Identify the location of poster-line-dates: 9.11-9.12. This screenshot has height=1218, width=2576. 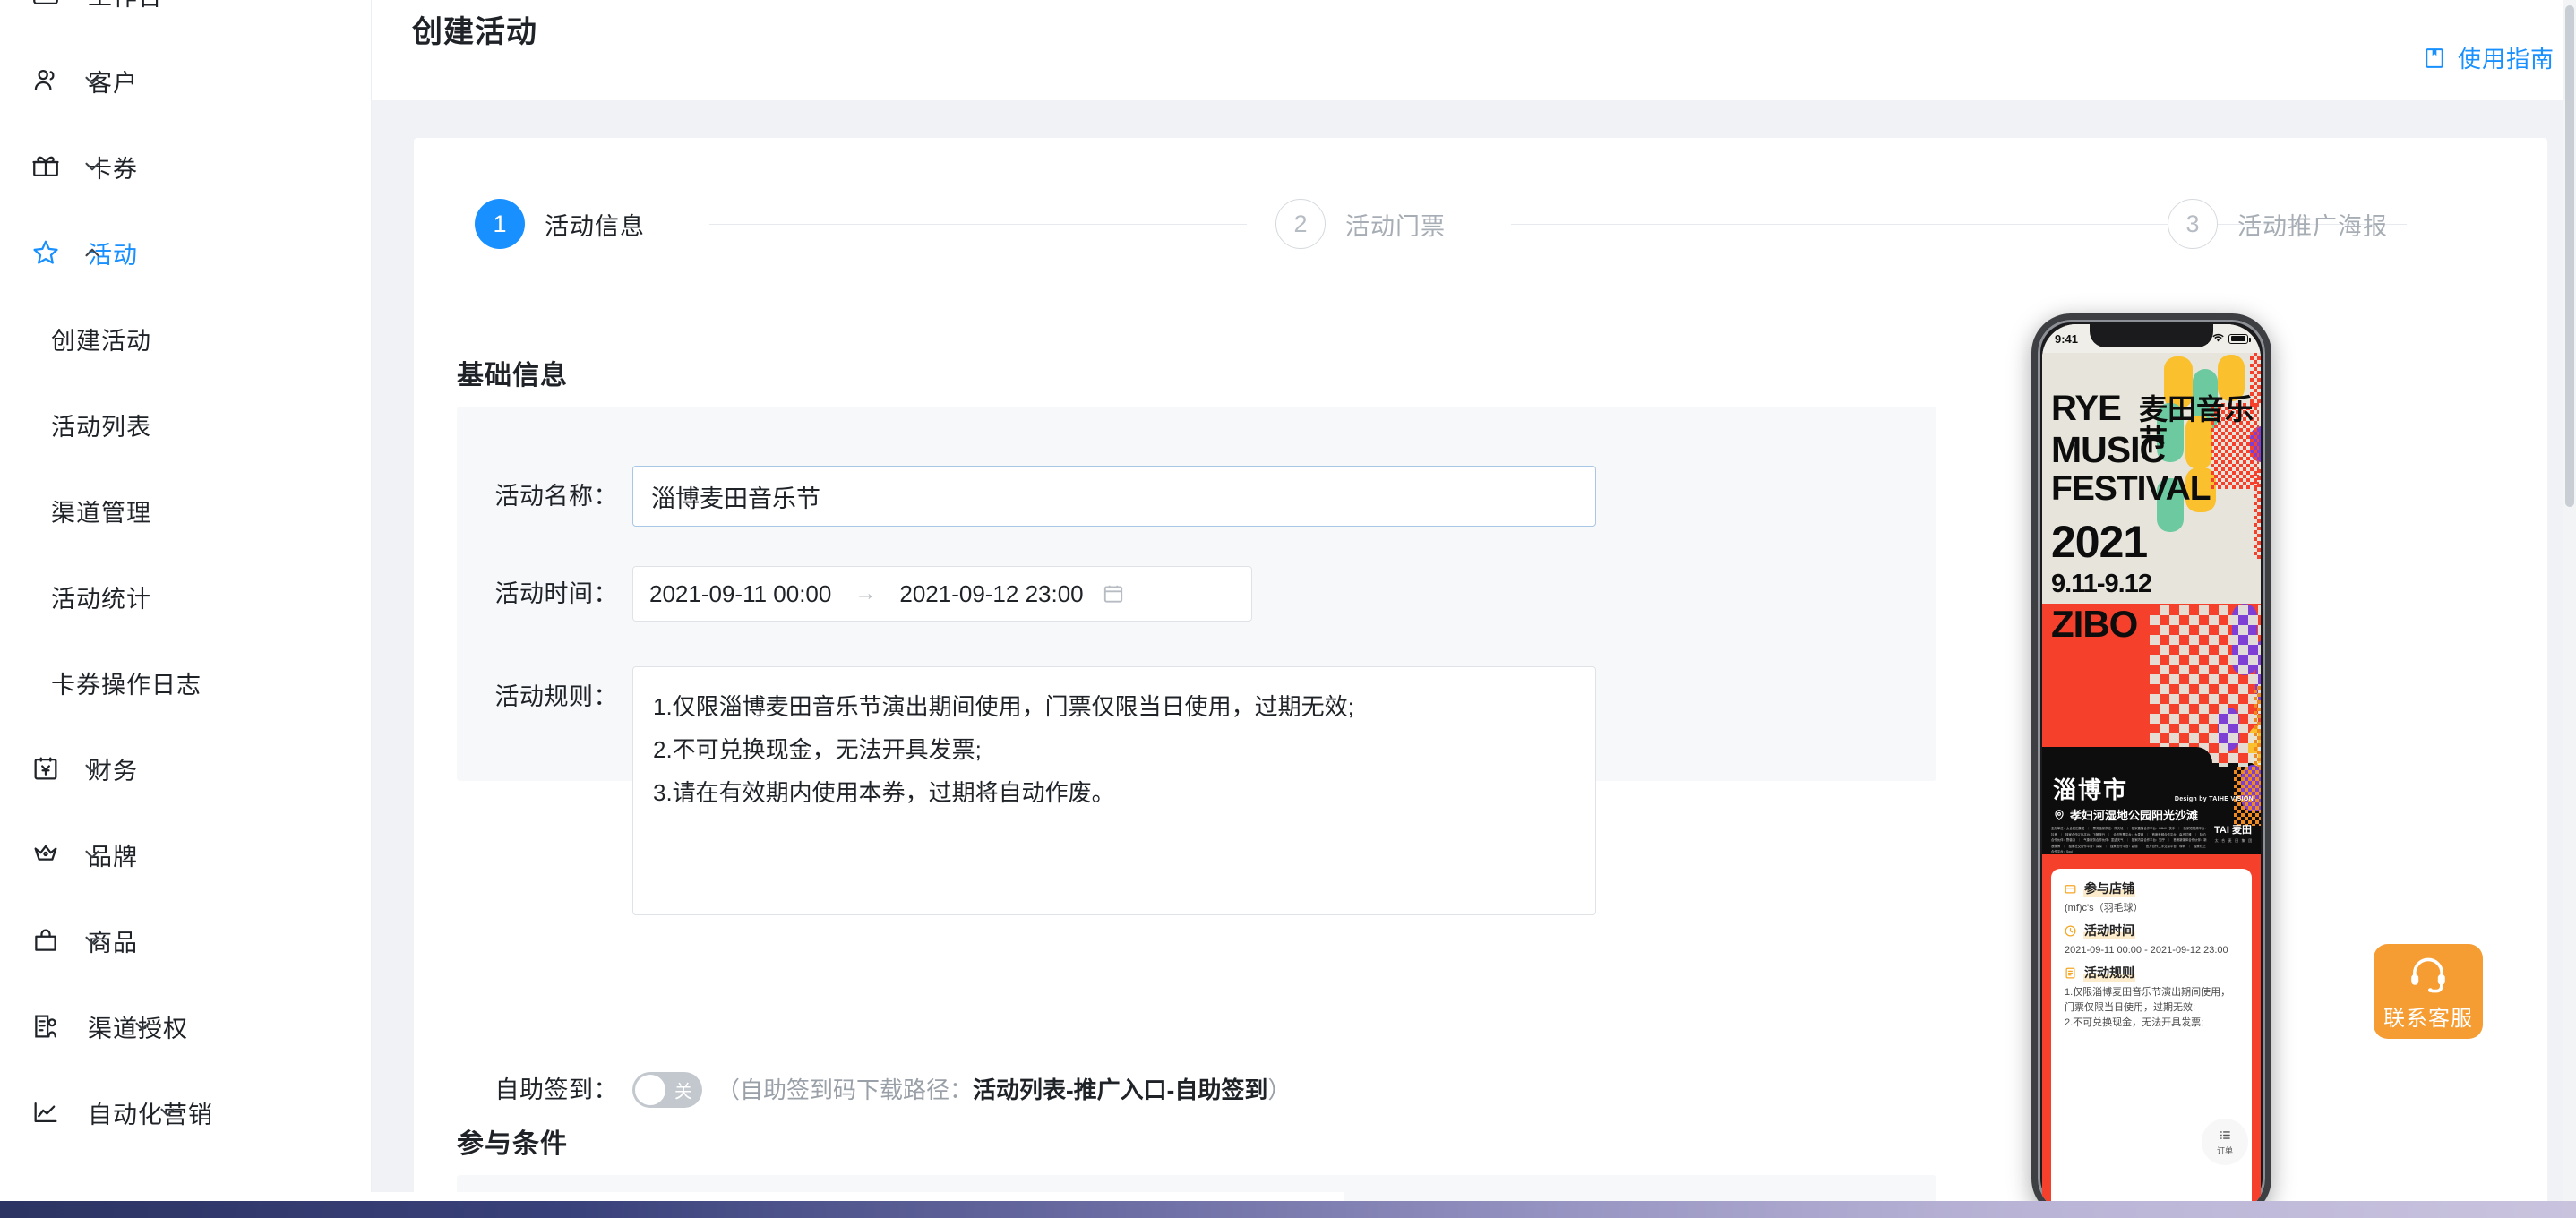
(2101, 584).